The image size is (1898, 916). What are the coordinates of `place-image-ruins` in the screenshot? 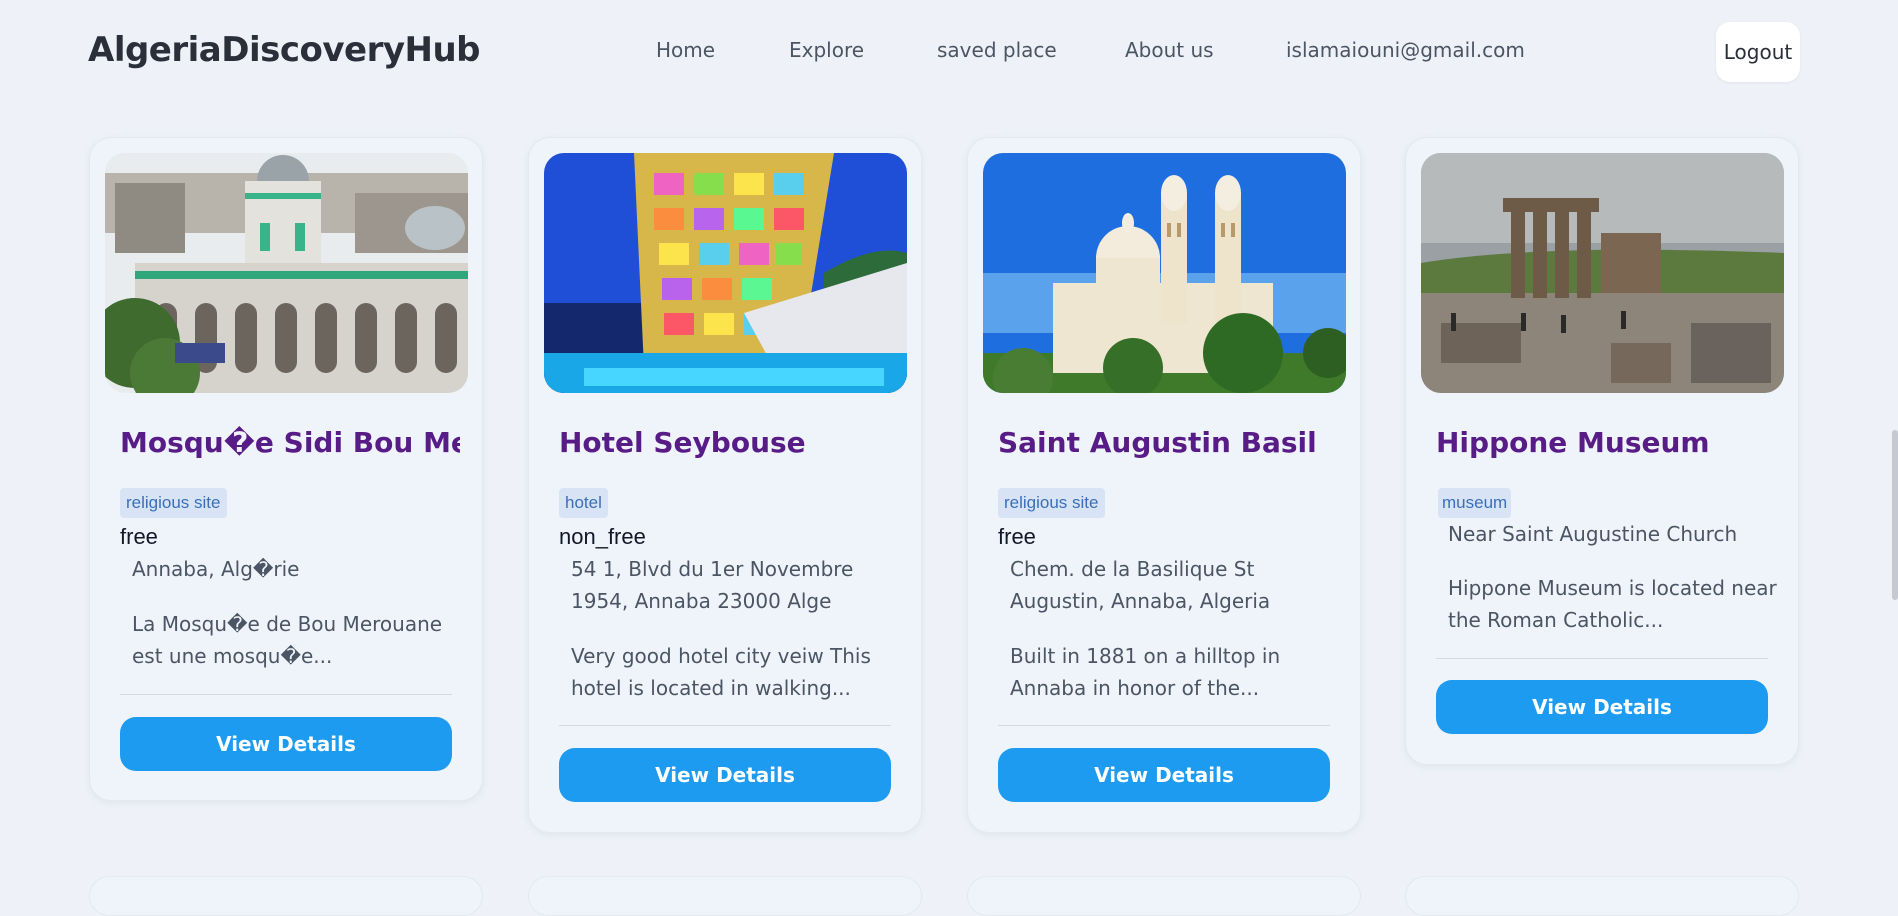 It's located at (1602, 273).